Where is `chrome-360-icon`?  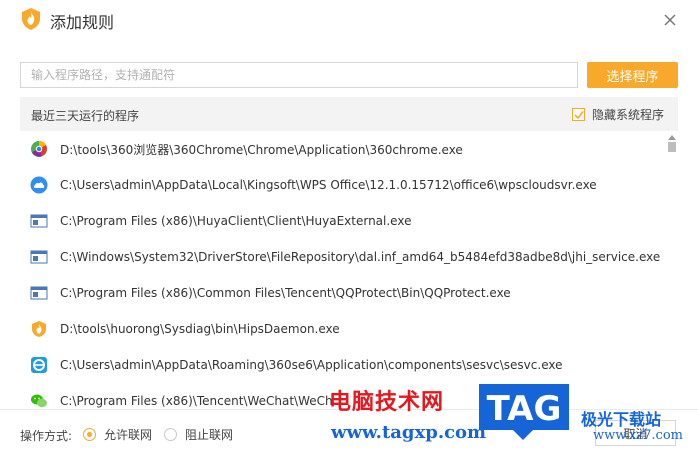 chrome-360-icon is located at coordinates (39, 148).